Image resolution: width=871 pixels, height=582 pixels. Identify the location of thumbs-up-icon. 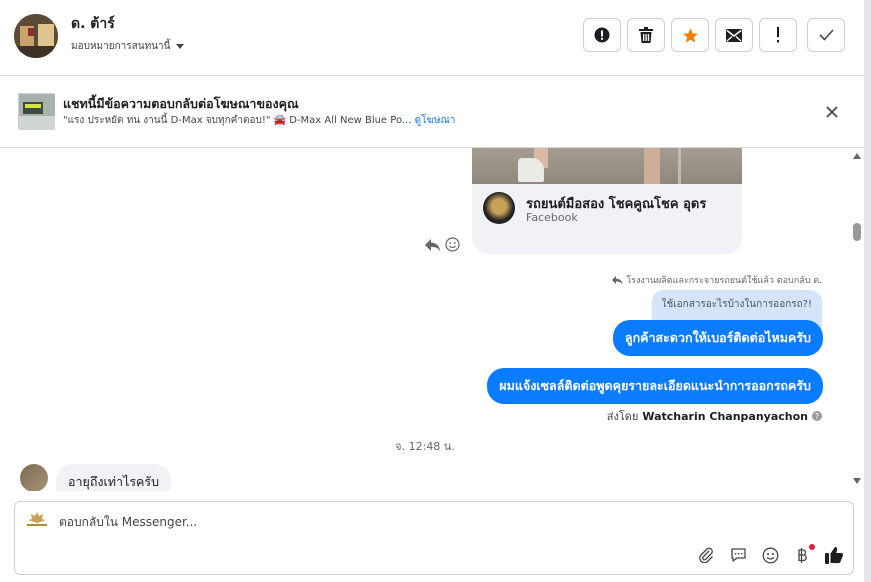
(834, 555).